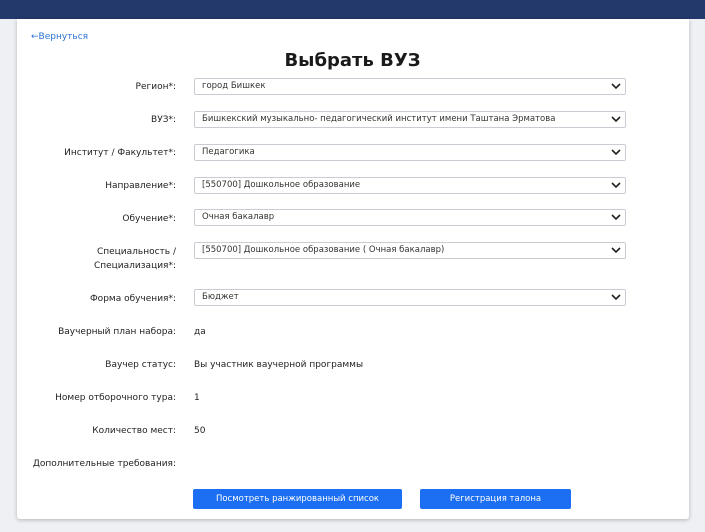 The width and height of the screenshot is (705, 532). Describe the element at coordinates (115, 398) in the screenshot. I see `tour-number-label: Номер отборочного тура:` at that location.